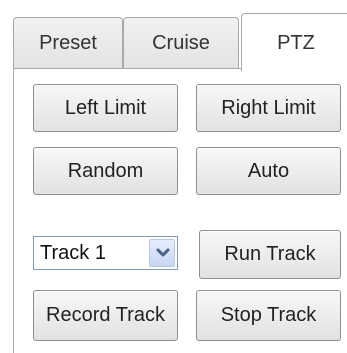  What do you see at coordinates (294, 42) in the screenshot?
I see `tab-ptz: PTZ` at bounding box center [294, 42].